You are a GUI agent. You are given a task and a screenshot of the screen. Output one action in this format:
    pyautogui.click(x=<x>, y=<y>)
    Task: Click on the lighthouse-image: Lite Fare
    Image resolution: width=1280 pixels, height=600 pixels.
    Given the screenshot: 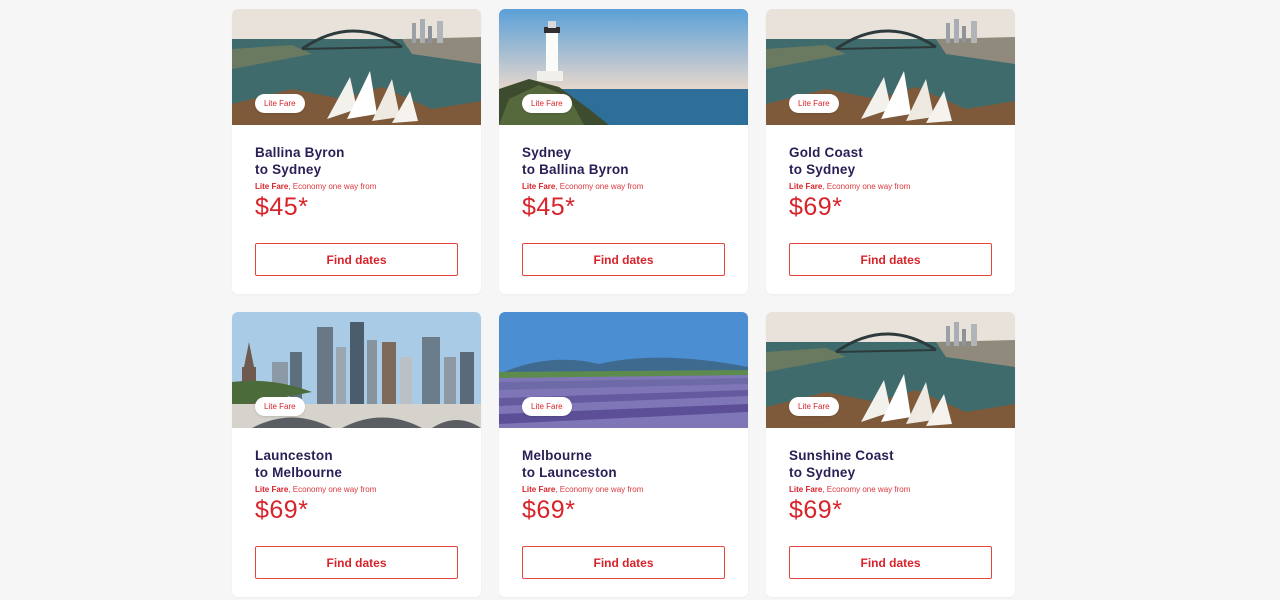 What is the action you would take?
    pyautogui.click(x=623, y=67)
    